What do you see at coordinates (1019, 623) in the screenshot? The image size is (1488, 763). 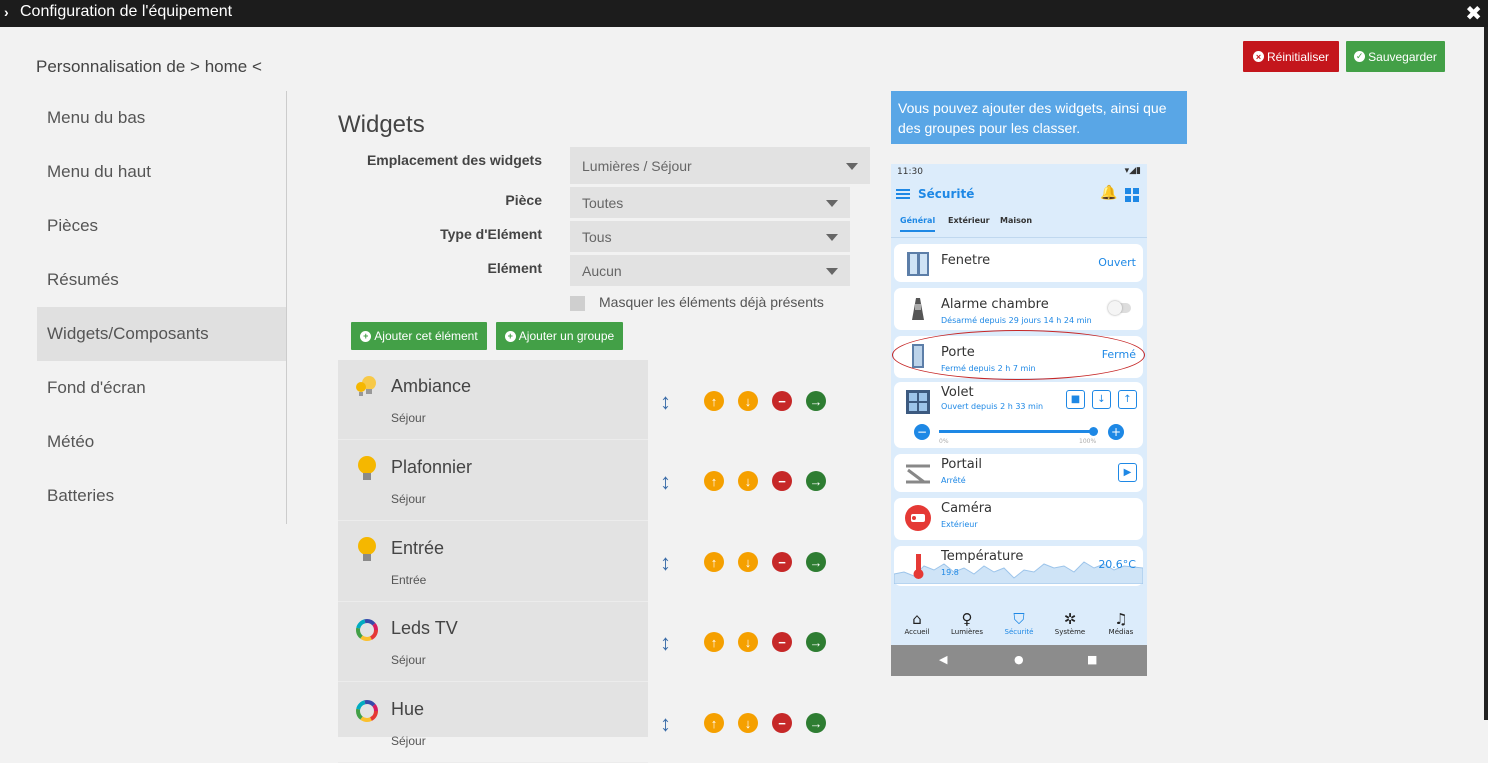 I see `phone-nav-securite: ⛉ Sécurité` at bounding box center [1019, 623].